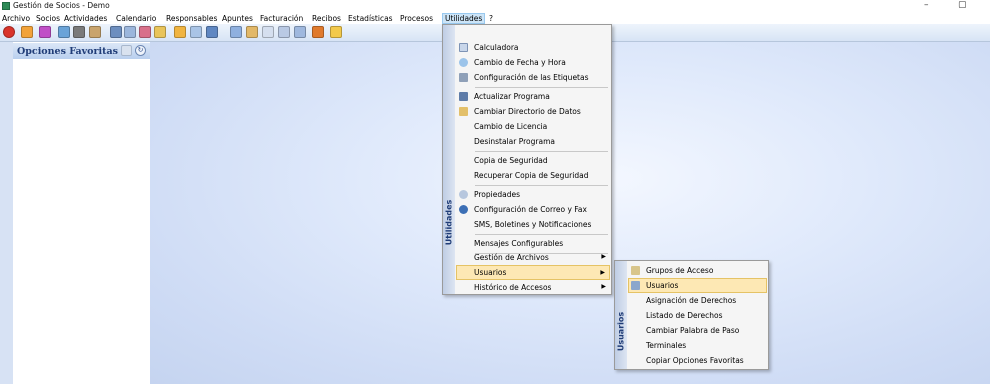 The width and height of the screenshot is (990, 384). I want to click on menu-item-historico: Histórico de Accesos ▶, so click(533, 287).